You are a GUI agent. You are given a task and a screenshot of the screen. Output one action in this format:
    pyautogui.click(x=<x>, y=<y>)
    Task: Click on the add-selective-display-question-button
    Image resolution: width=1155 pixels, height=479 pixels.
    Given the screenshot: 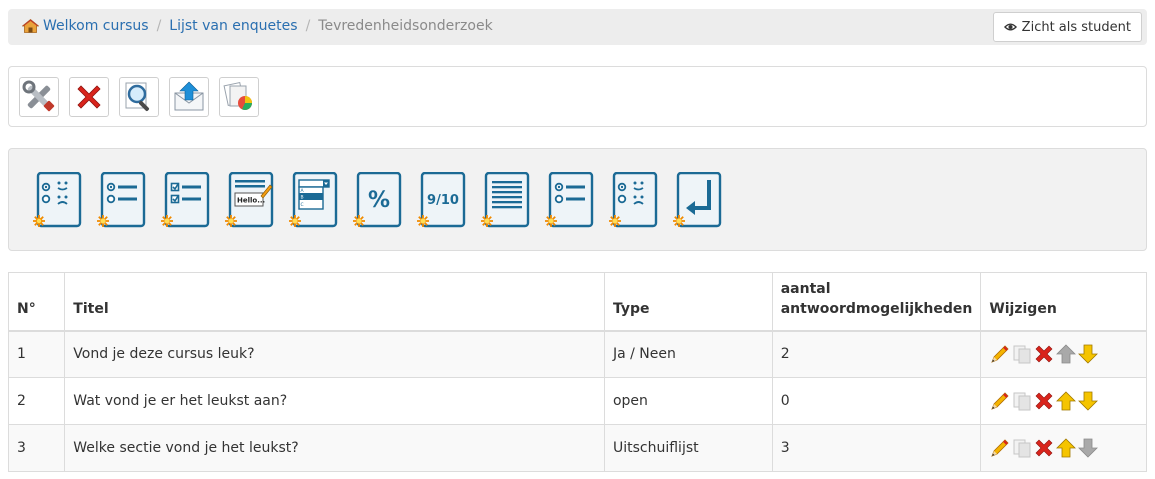 What is the action you would take?
    pyautogui.click(x=634, y=200)
    